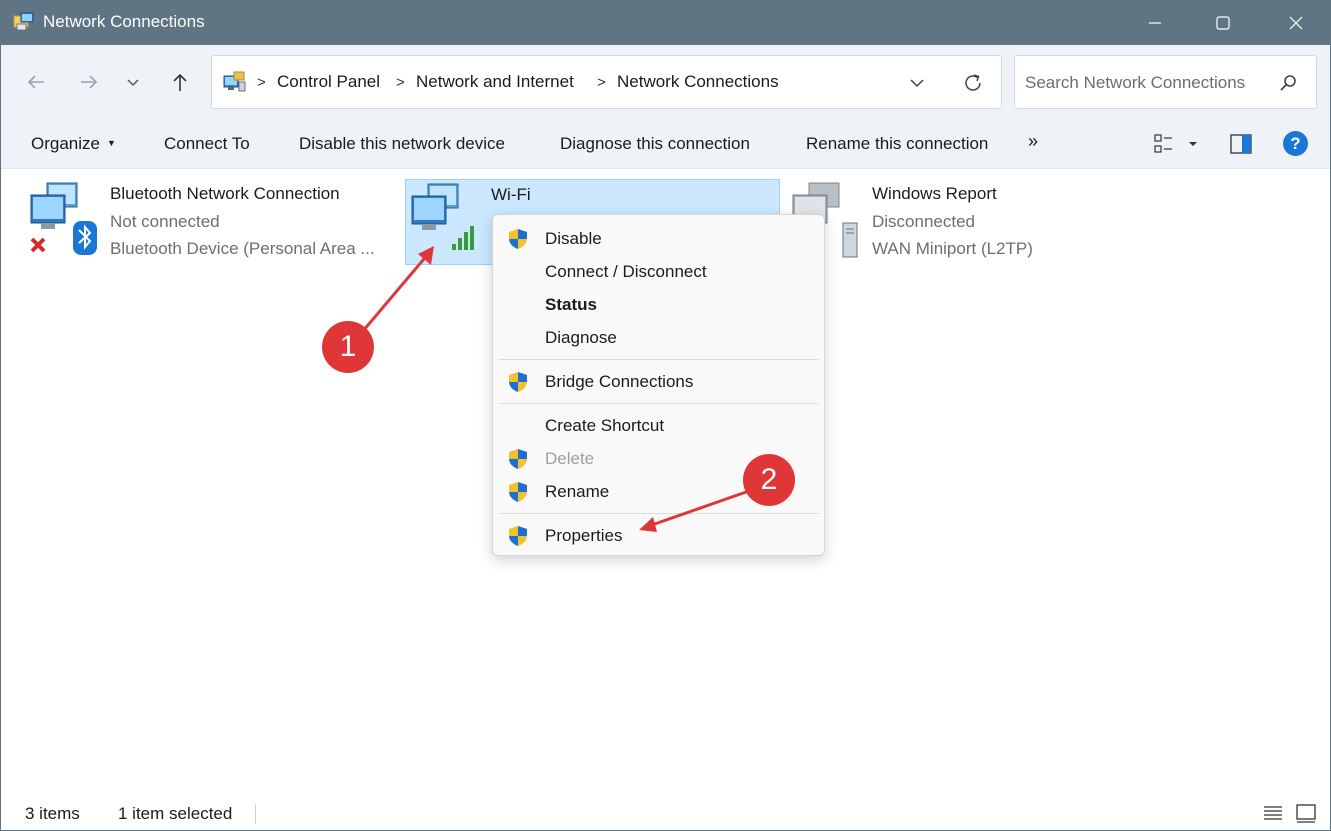 This screenshot has width=1331, height=831. I want to click on menu-item-label: Rename, so click(577, 491).